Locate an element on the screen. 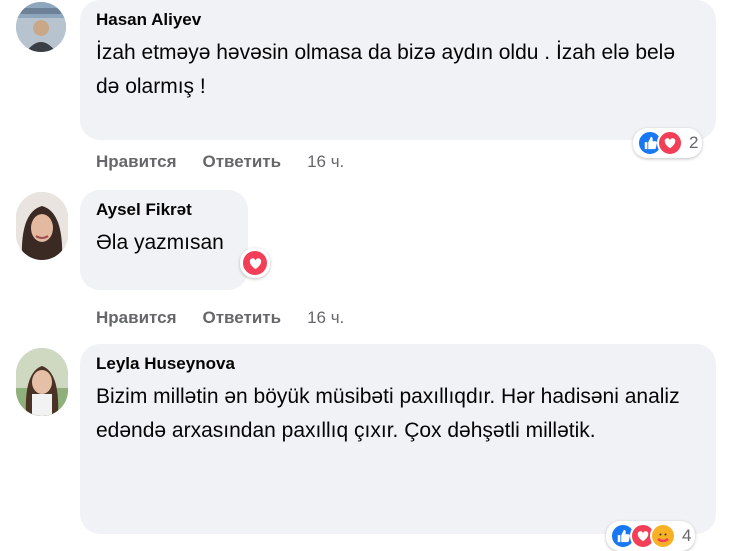 This screenshot has width=730, height=551. reaction-summary: 2 is located at coordinates (668, 143).